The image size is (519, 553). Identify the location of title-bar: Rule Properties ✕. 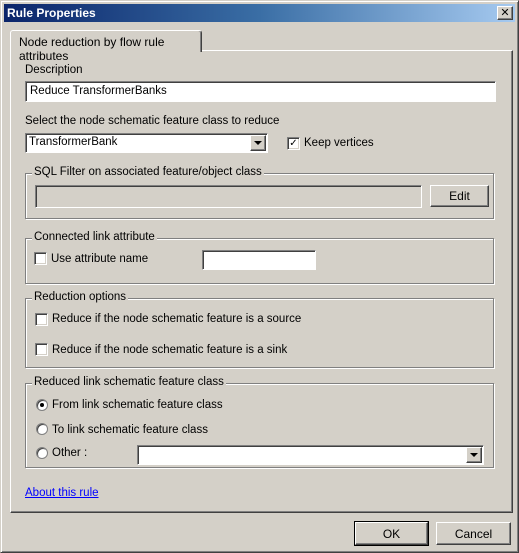
(259, 13).